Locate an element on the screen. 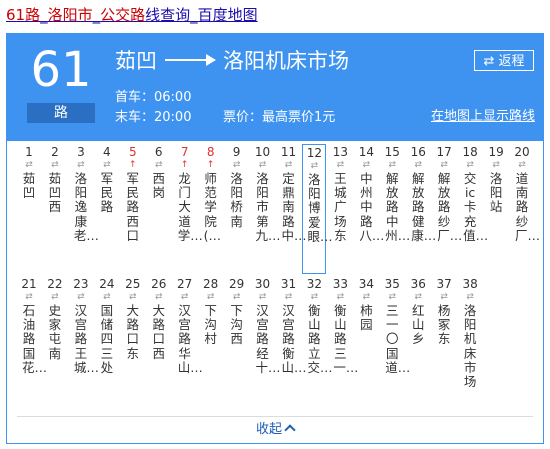 The width and height of the screenshot is (550, 449). bus-stop: 29 ⇄ 下沟西 is located at coordinates (237, 311).